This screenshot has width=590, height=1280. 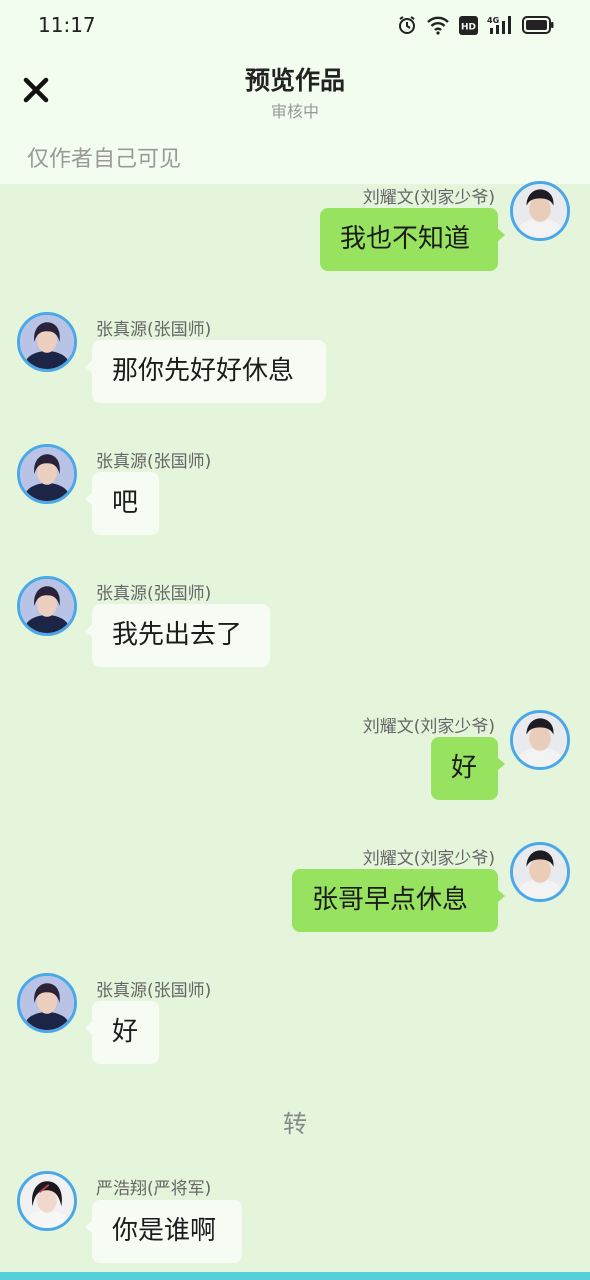 I want to click on signal-4g-icon: 4G, so click(x=500, y=25).